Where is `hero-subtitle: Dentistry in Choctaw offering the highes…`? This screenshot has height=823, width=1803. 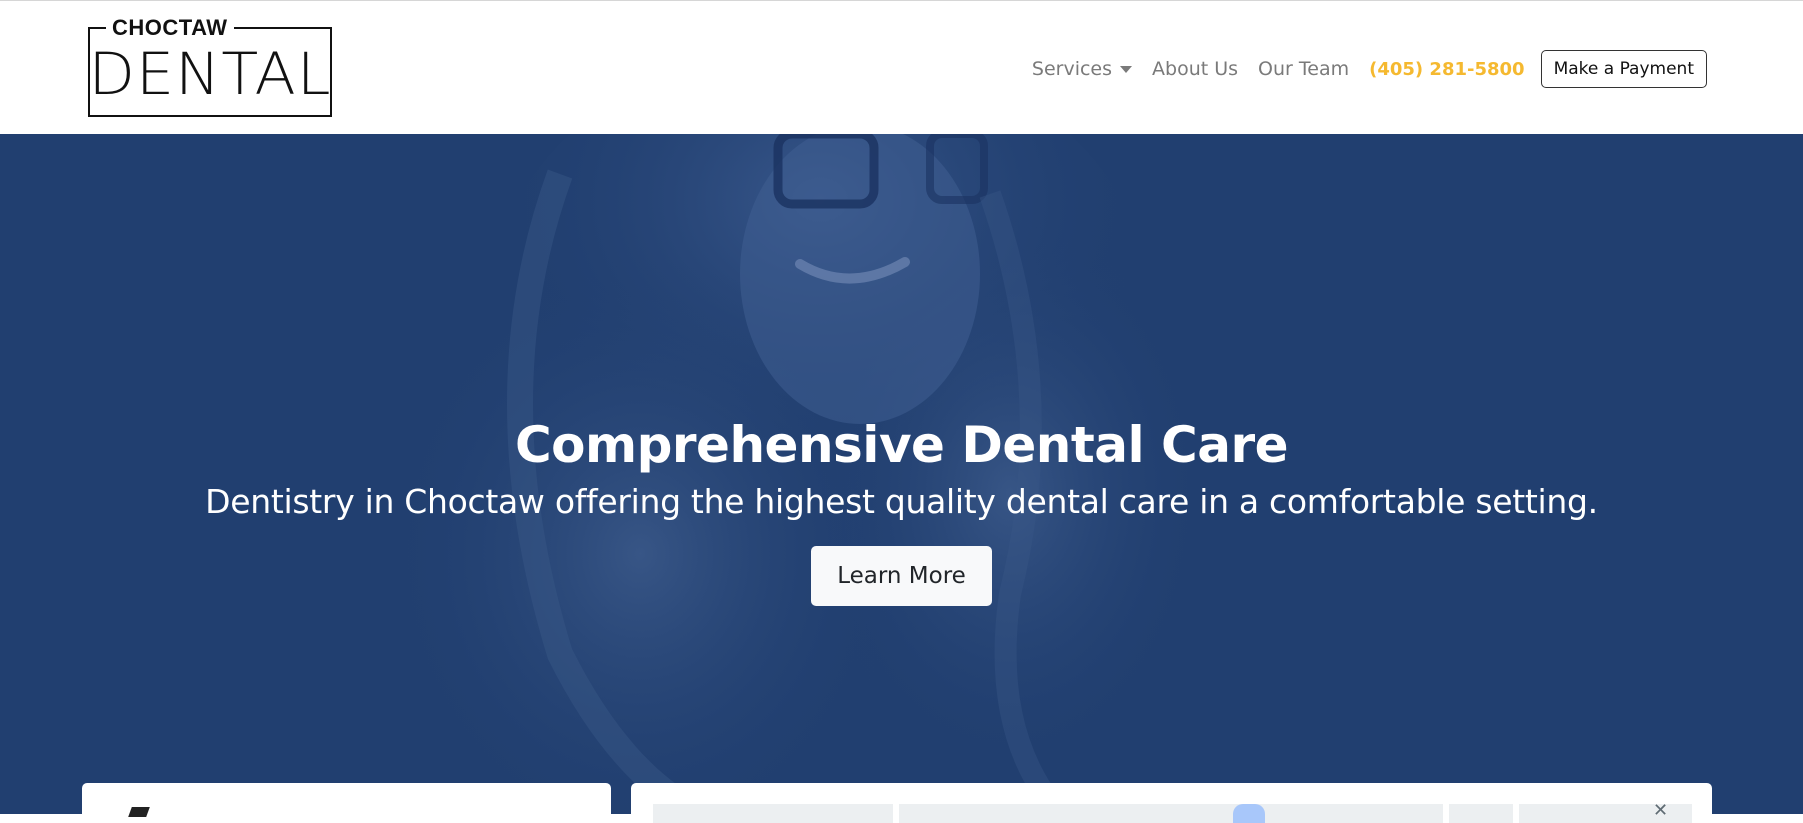 hero-subtitle: Dentistry in Choctaw offering the highes… is located at coordinates (901, 501).